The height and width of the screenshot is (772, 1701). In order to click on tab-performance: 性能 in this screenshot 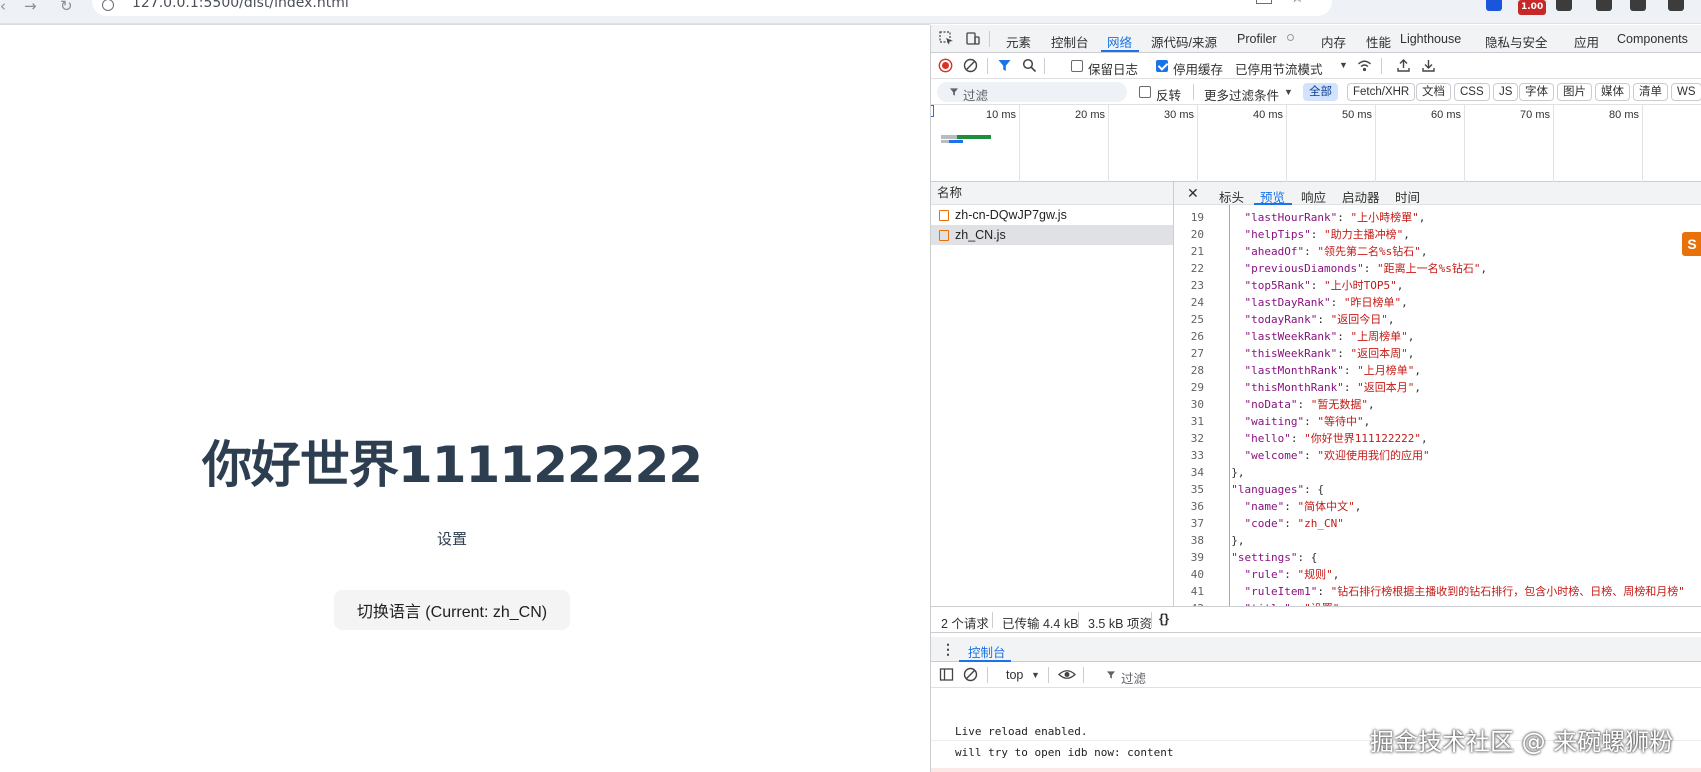, I will do `click(1378, 41)`.